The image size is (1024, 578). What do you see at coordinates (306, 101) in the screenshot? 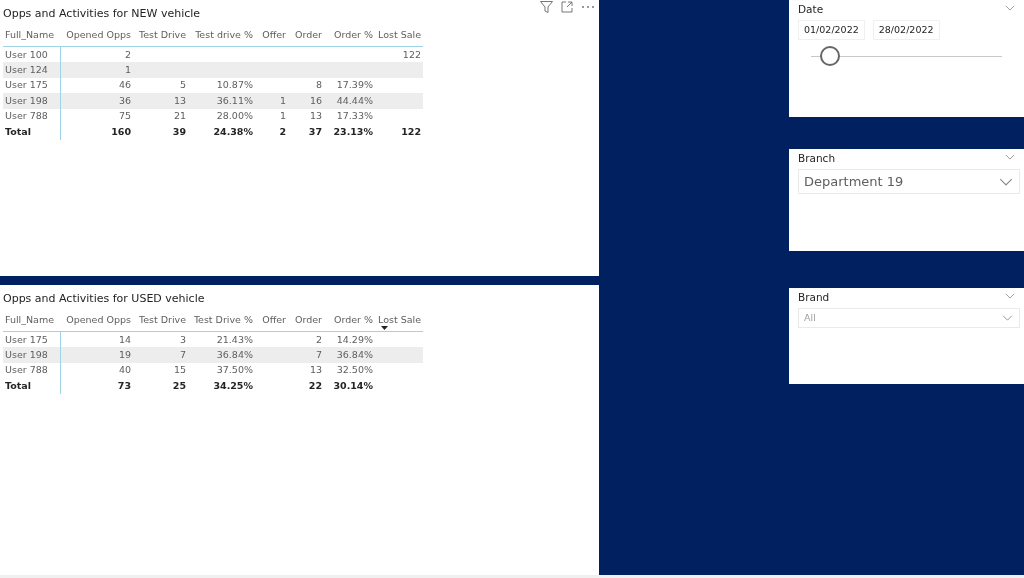
I see `table-cell: 16` at bounding box center [306, 101].